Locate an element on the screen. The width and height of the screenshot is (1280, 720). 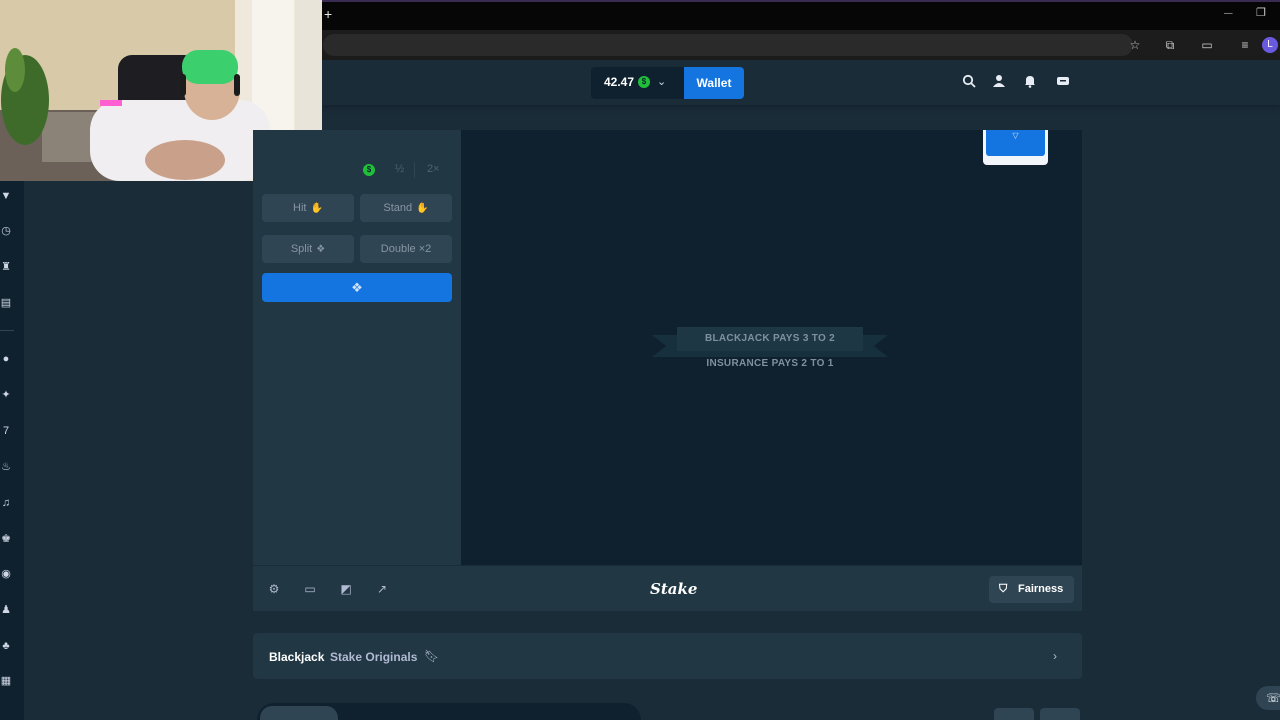
split-label: Split is located at coordinates (301, 249).